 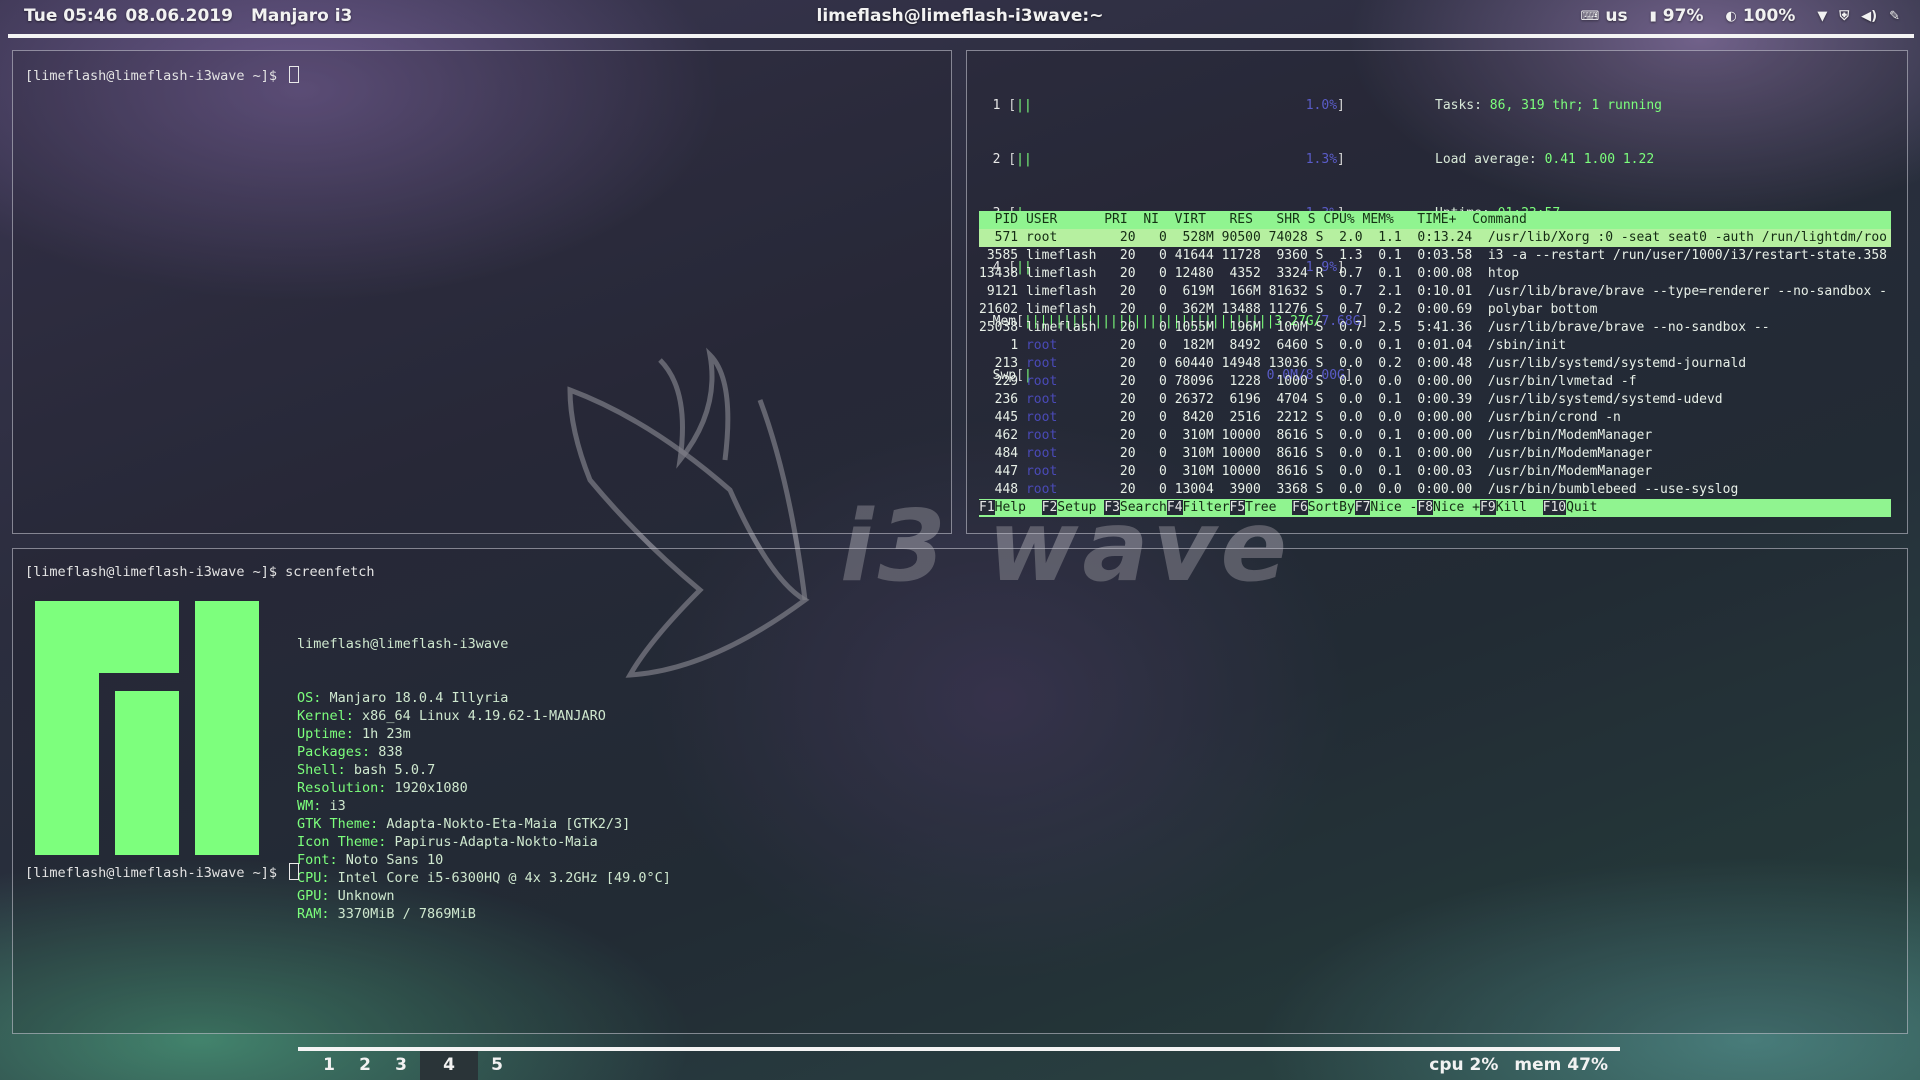 What do you see at coordinates (1049, 507) in the screenshot?
I see `fkey-f2: F2` at bounding box center [1049, 507].